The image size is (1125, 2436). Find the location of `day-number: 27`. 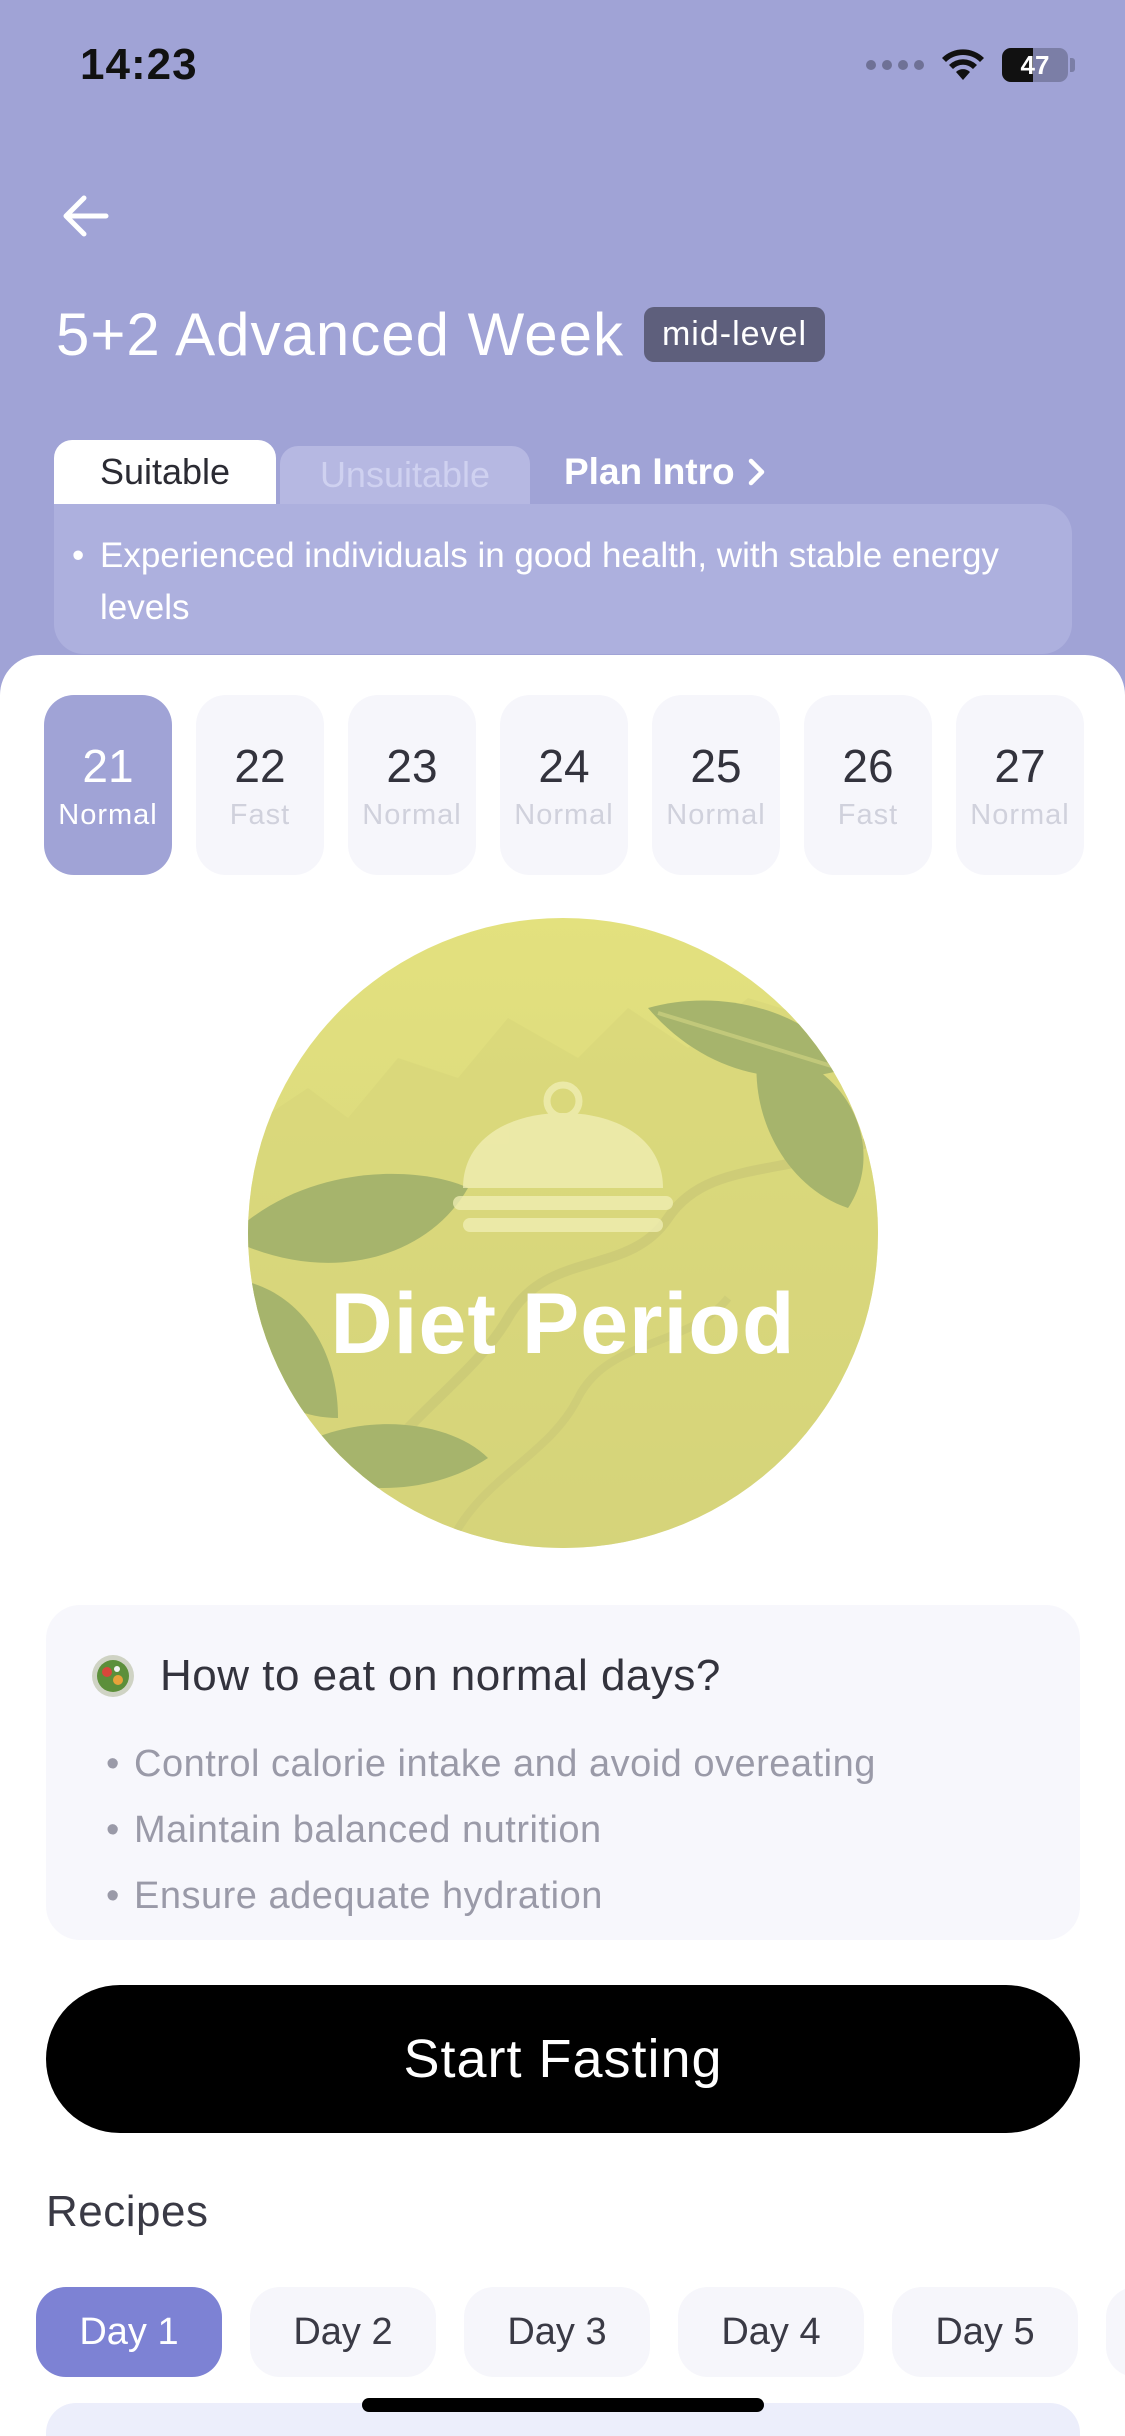

day-number: 27 is located at coordinates (1020, 765).